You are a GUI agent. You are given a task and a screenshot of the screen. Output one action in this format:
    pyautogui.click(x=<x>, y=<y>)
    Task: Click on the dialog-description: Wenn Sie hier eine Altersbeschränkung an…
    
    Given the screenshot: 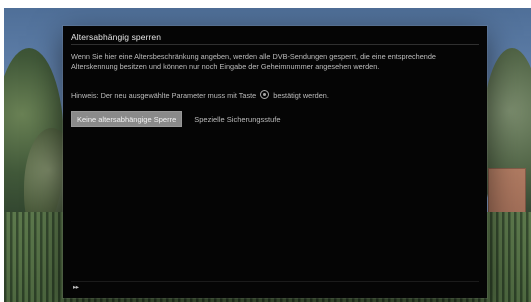 What is the action you would take?
    pyautogui.click(x=253, y=62)
    